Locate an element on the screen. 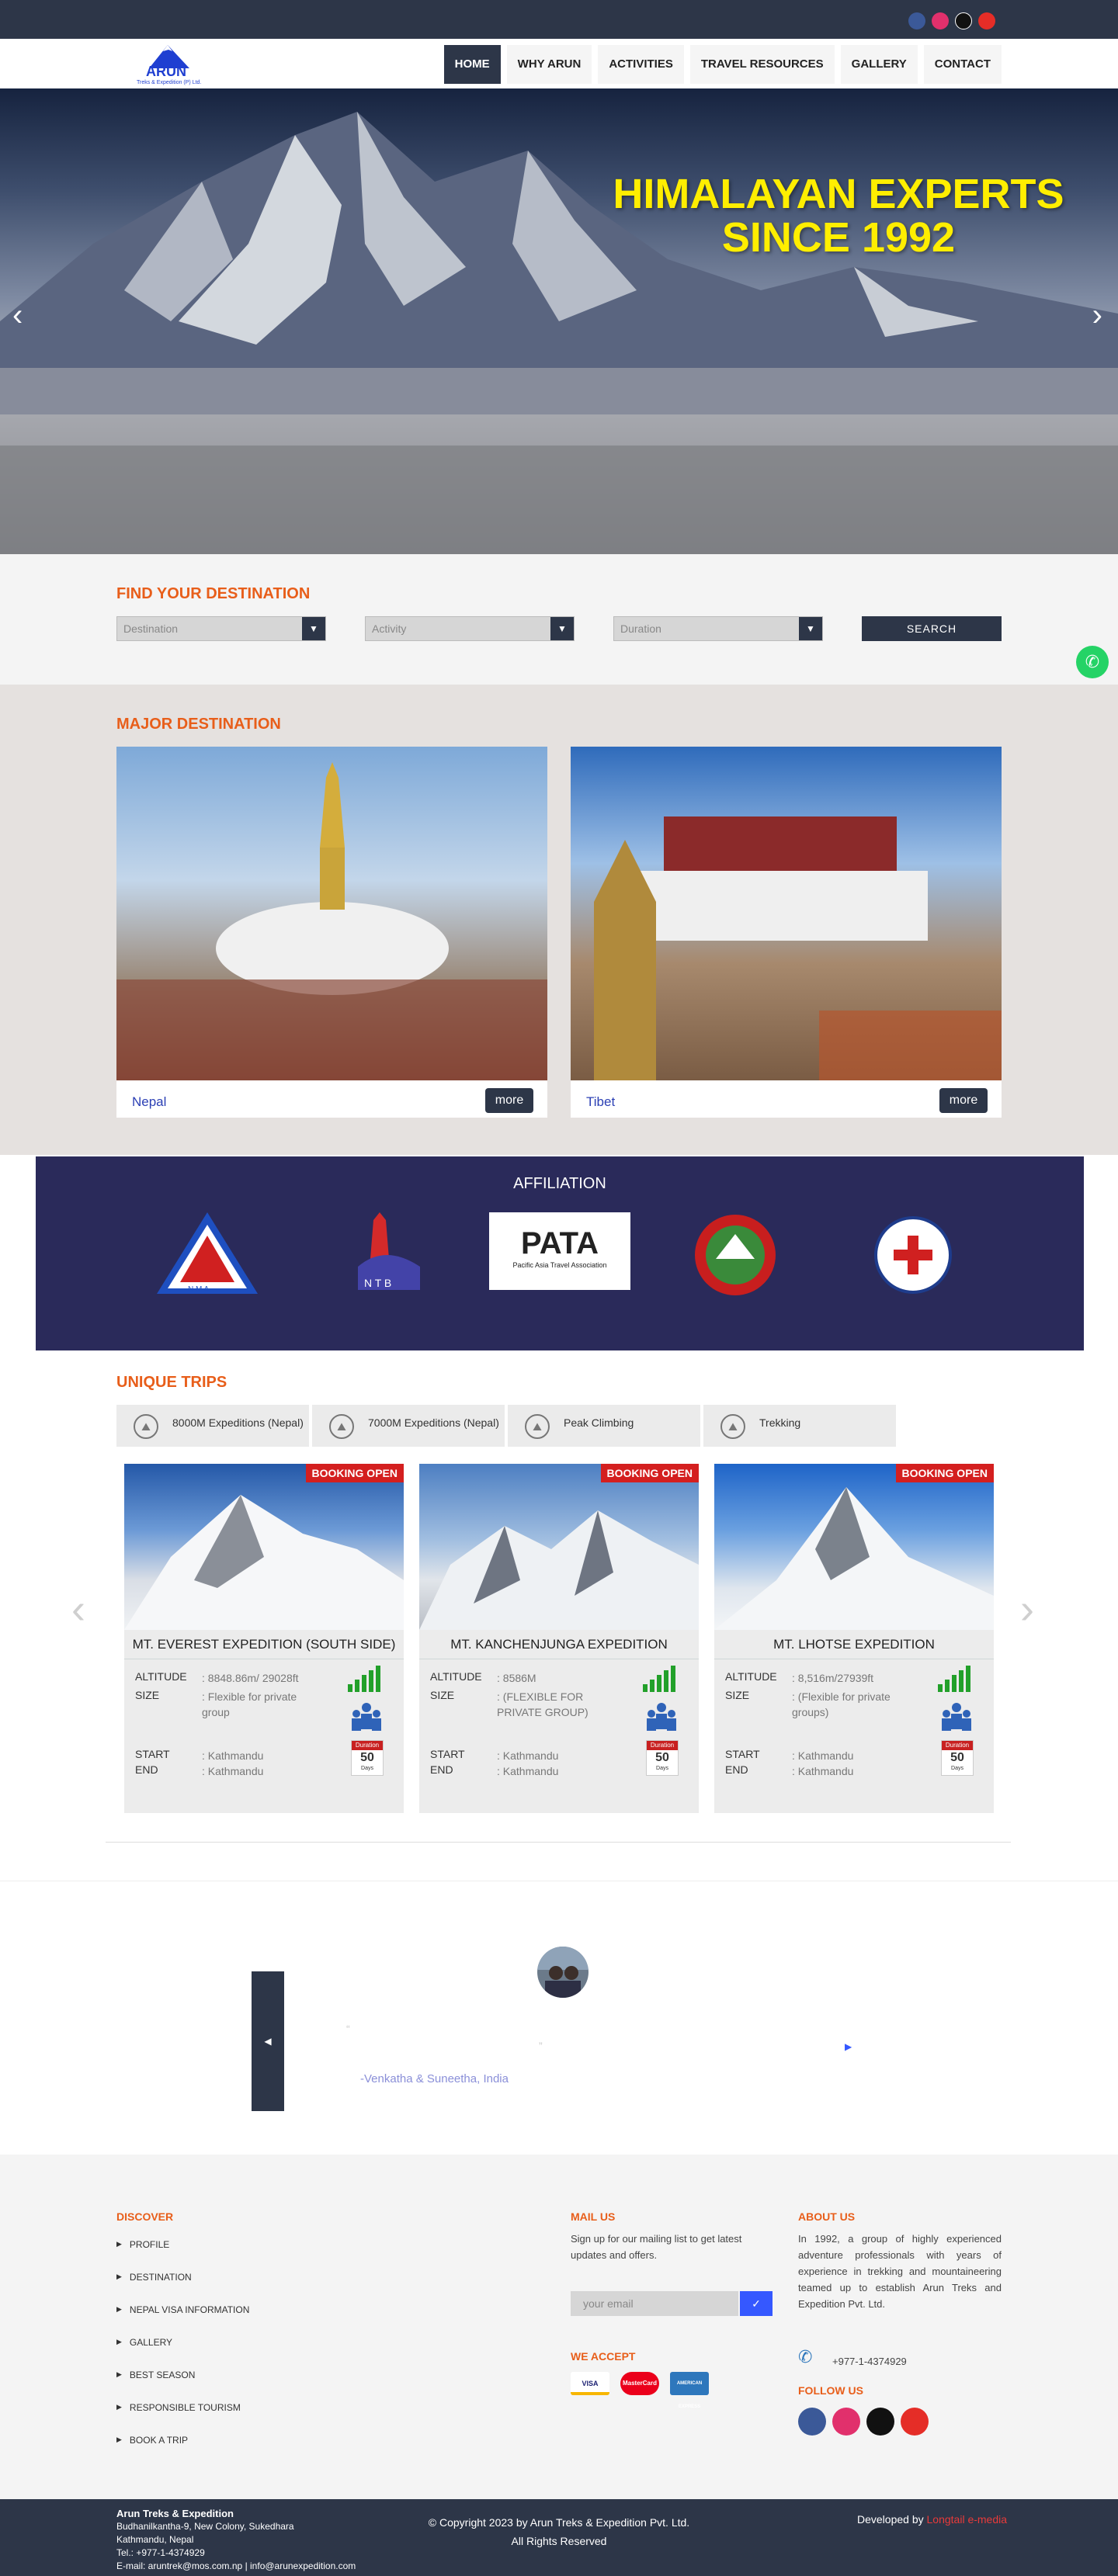  tab-label: 7000M Expeditions (Nepal) is located at coordinates (433, 1422).